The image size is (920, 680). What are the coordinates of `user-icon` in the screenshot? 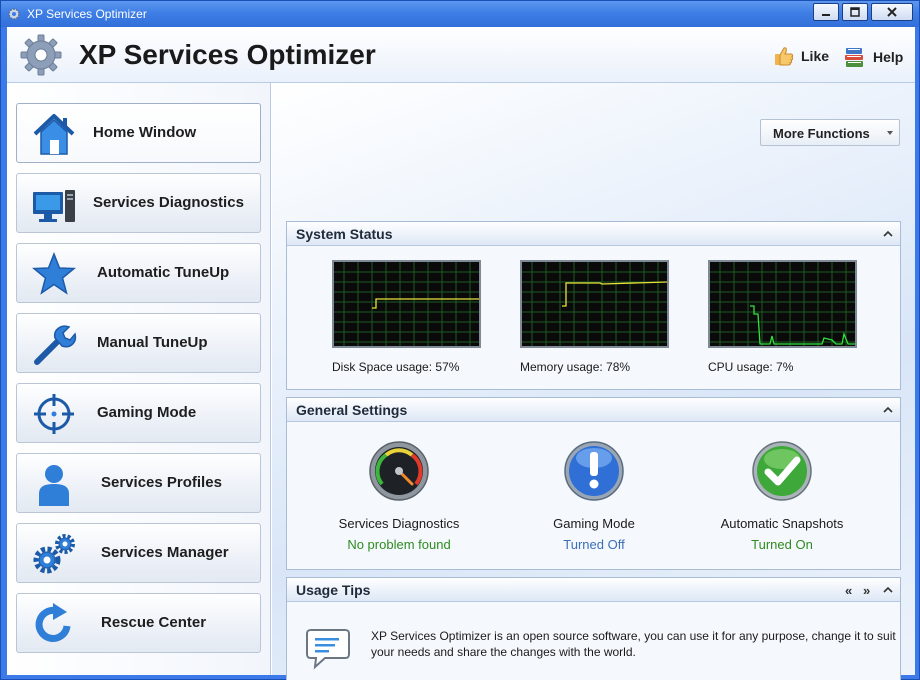 It's located at (54, 485).